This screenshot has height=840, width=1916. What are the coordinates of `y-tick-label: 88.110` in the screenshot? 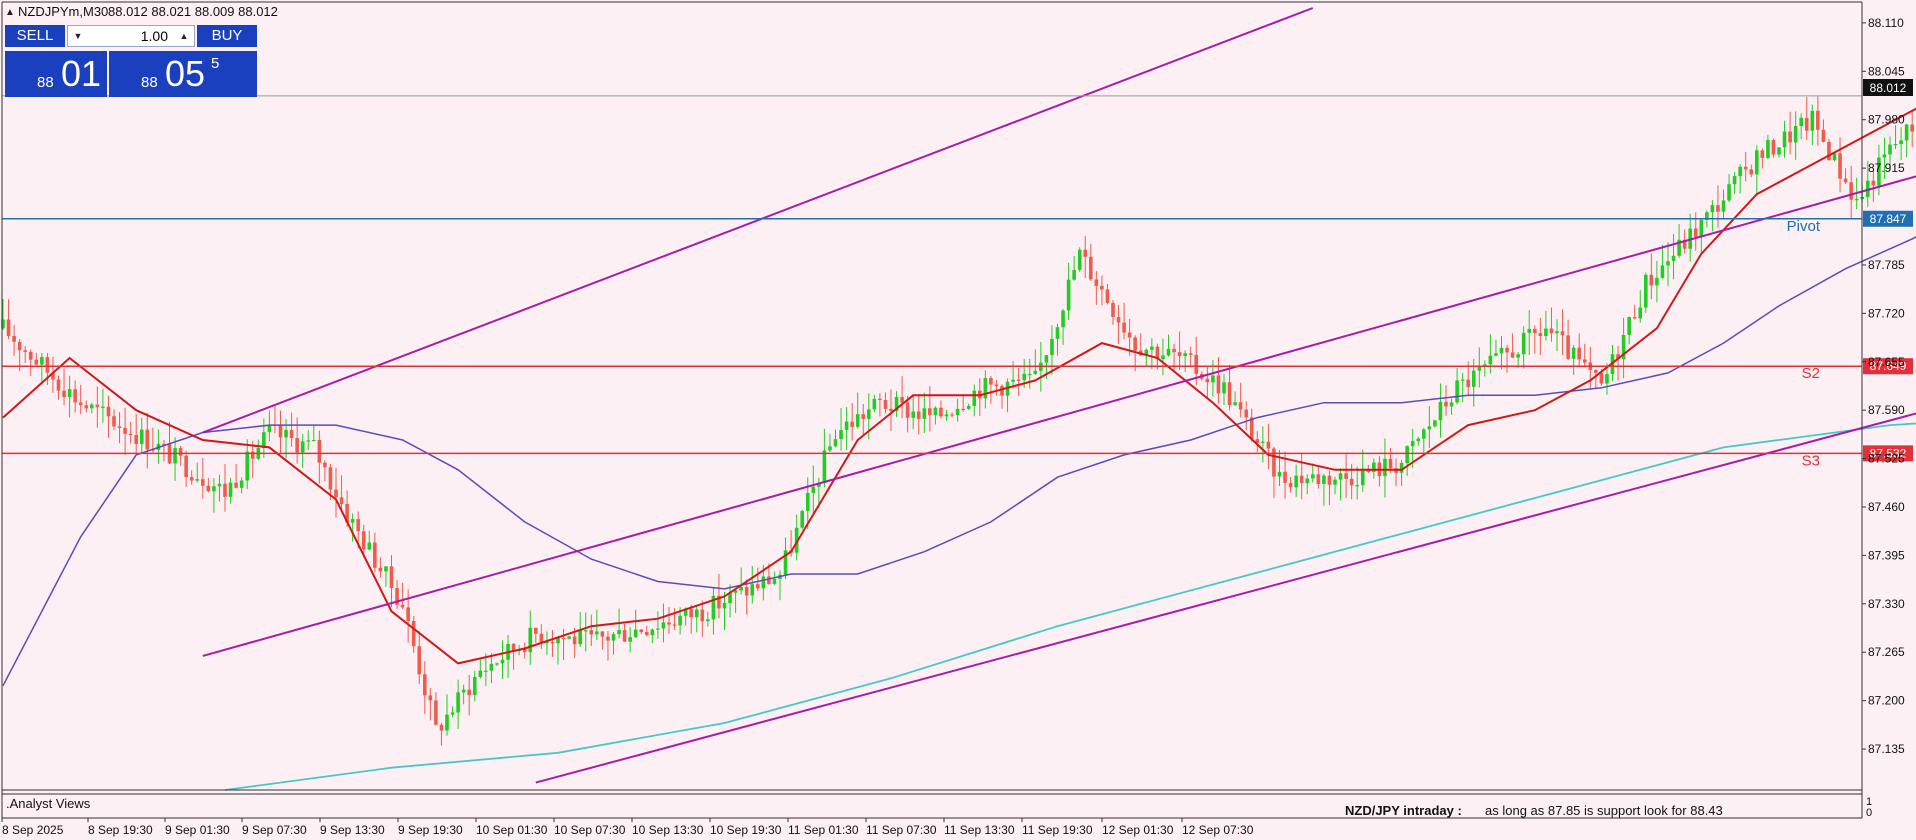 It's located at (1886, 23).